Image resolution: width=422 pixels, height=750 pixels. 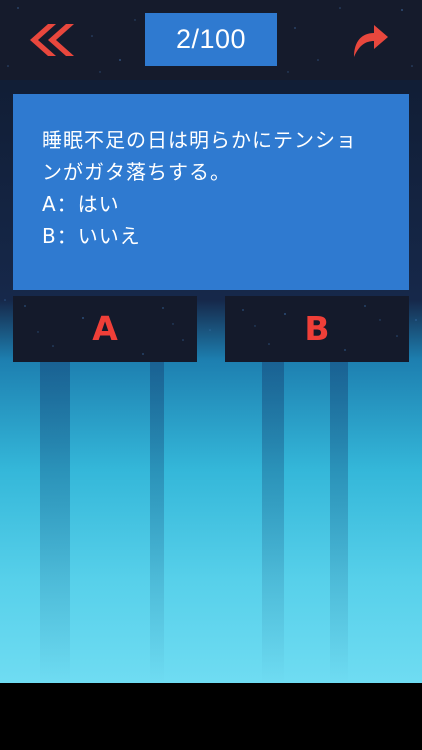 I want to click on header-bar: 2/100, so click(x=211, y=40).